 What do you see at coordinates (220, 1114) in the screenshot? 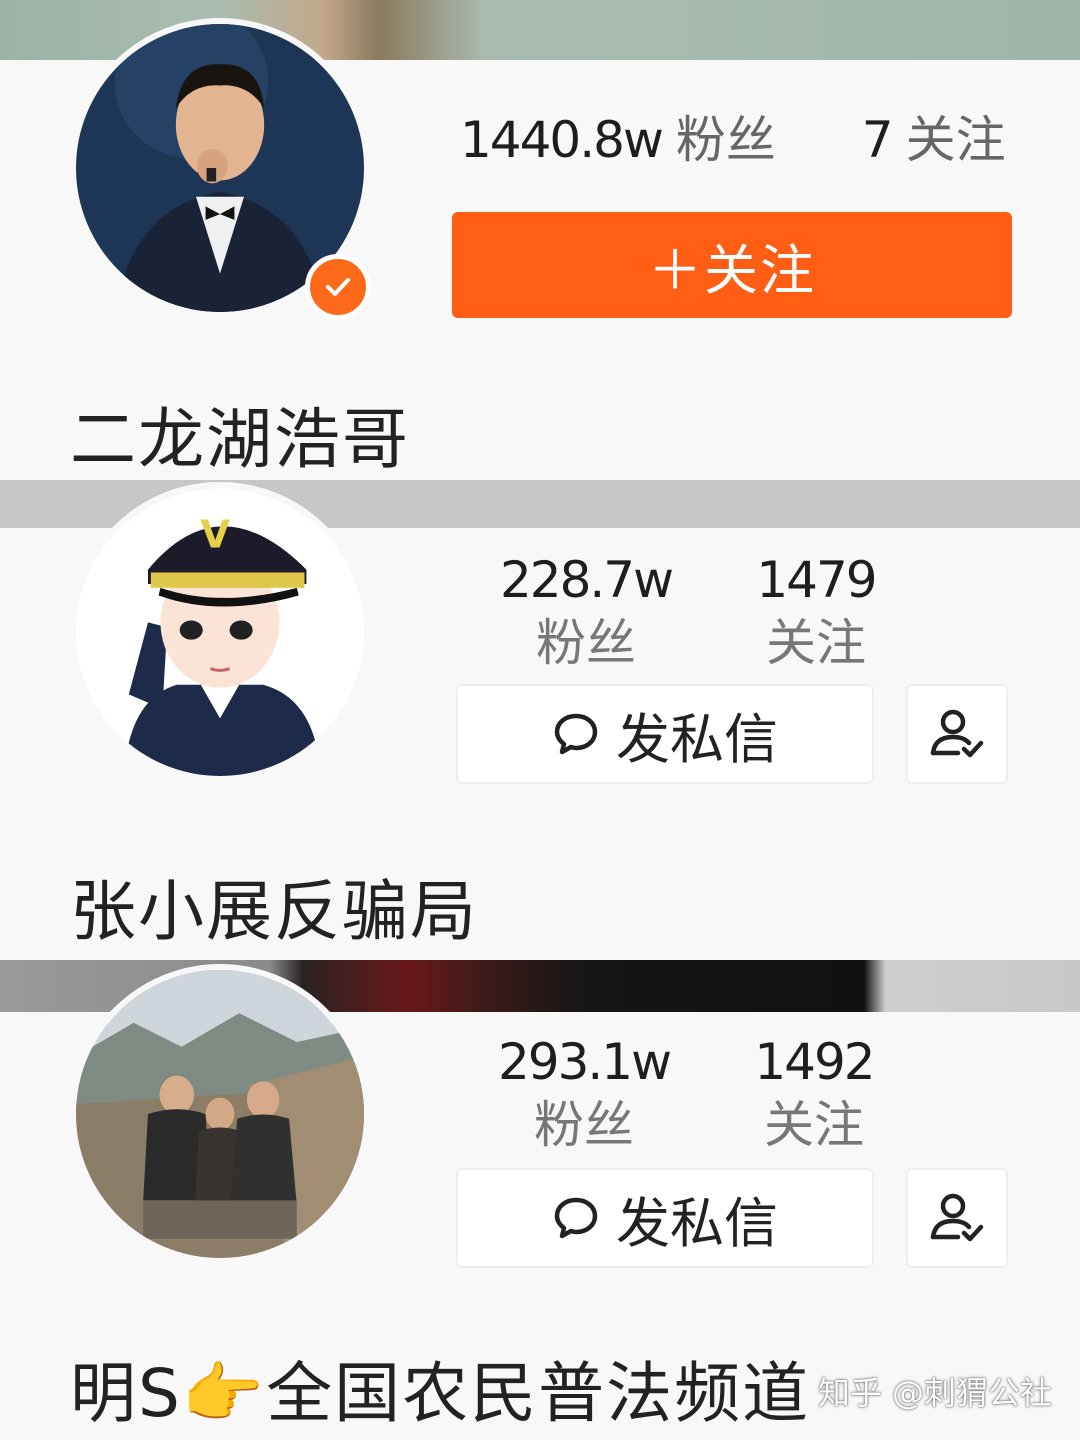
I see `avatar` at bounding box center [220, 1114].